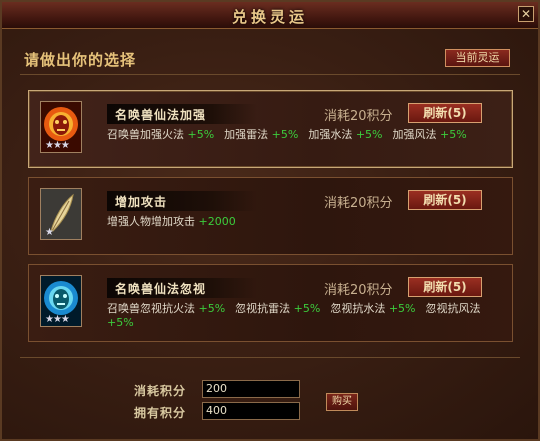  Describe the element at coordinates (251, 411) in the screenshot. I see `owned-points-field: 400` at that location.